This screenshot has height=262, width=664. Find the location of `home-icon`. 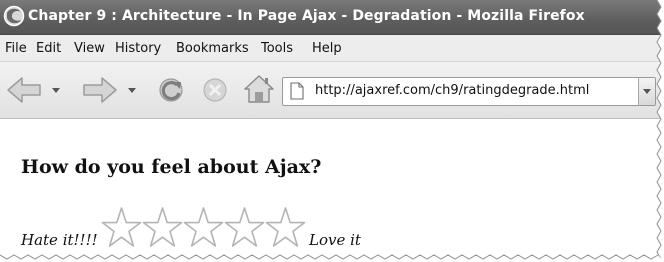

home-icon is located at coordinates (259, 89).